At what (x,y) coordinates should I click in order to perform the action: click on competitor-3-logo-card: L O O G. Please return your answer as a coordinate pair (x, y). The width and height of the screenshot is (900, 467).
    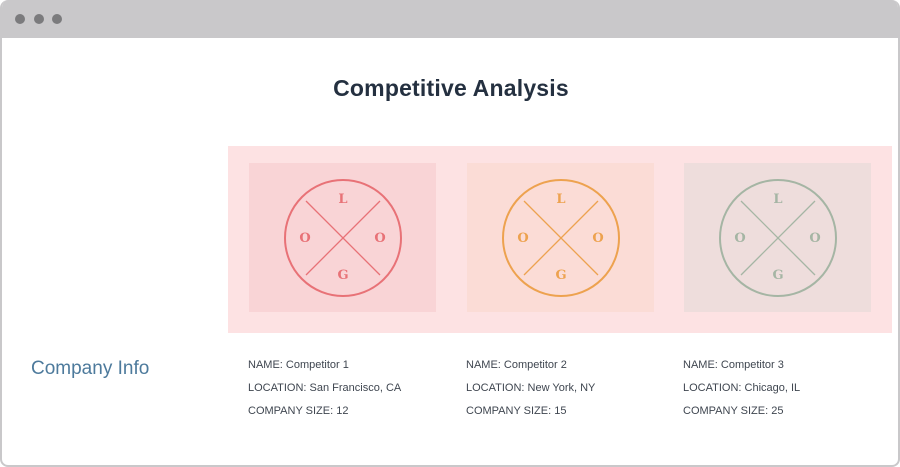
    Looking at the image, I should click on (777, 237).